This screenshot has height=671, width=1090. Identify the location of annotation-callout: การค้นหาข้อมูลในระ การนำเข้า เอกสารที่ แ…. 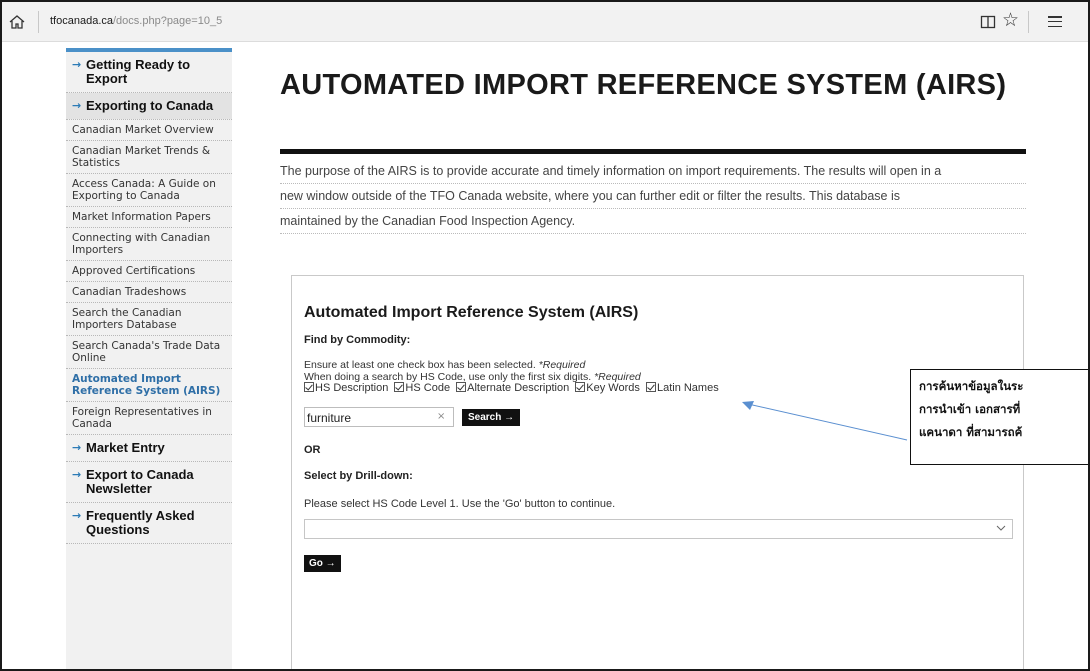
(999, 417).